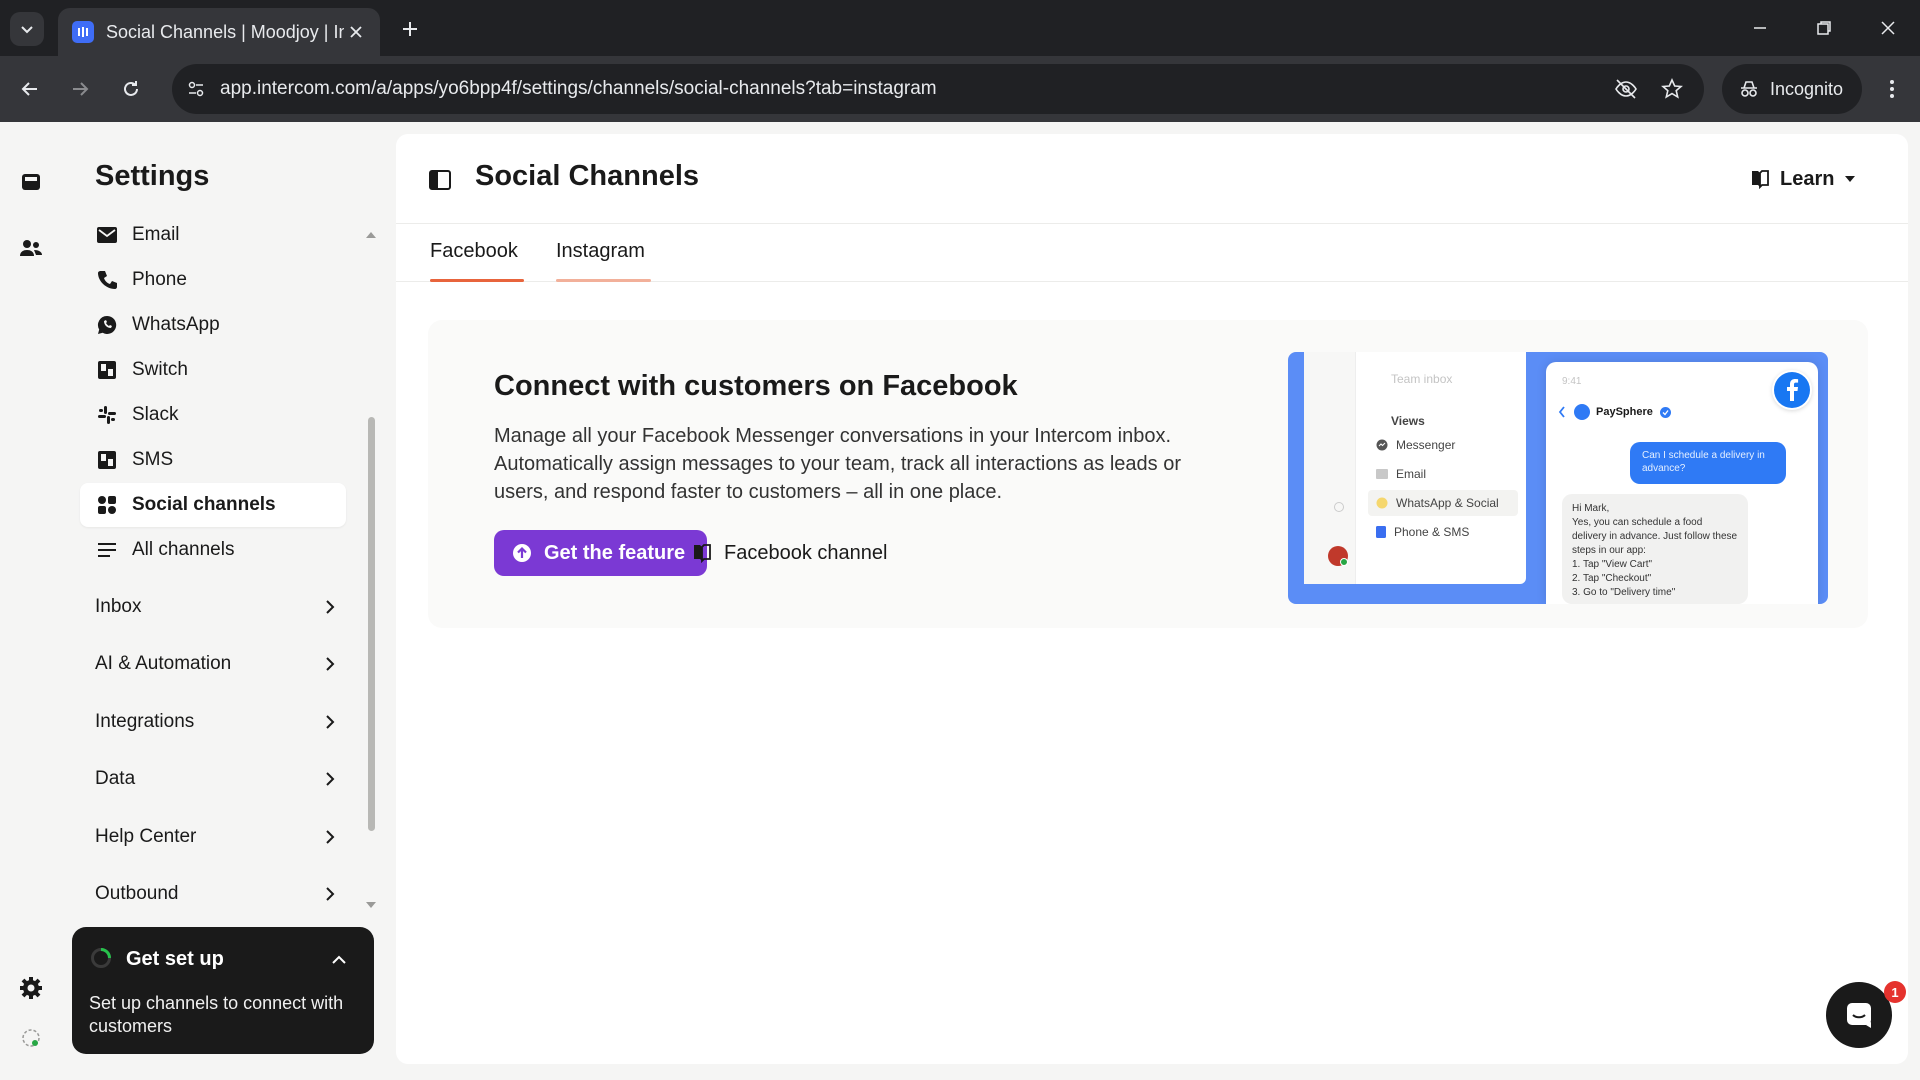  Describe the element at coordinates (1626, 89) in the screenshot. I see `eye-off-icon` at that location.